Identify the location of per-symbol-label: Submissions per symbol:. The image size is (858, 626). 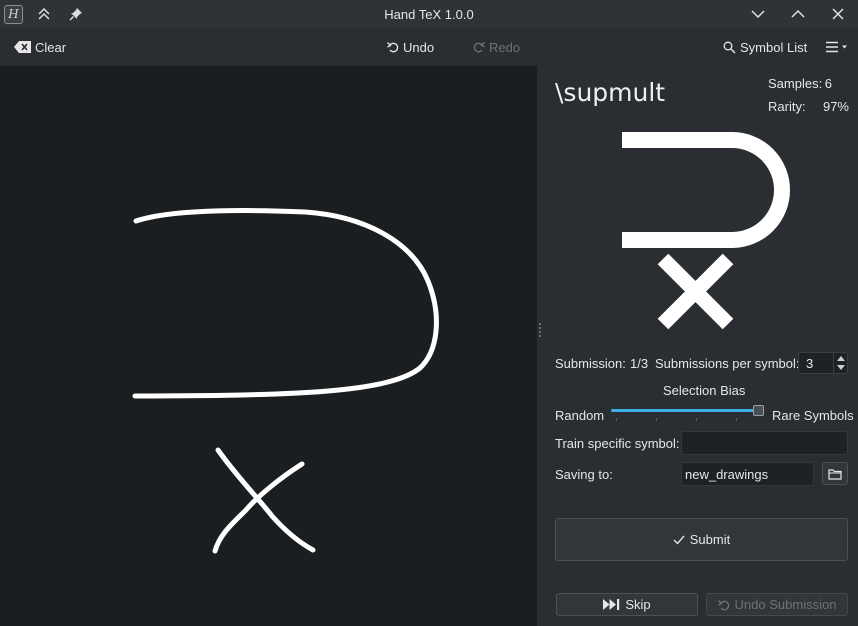
(727, 363).